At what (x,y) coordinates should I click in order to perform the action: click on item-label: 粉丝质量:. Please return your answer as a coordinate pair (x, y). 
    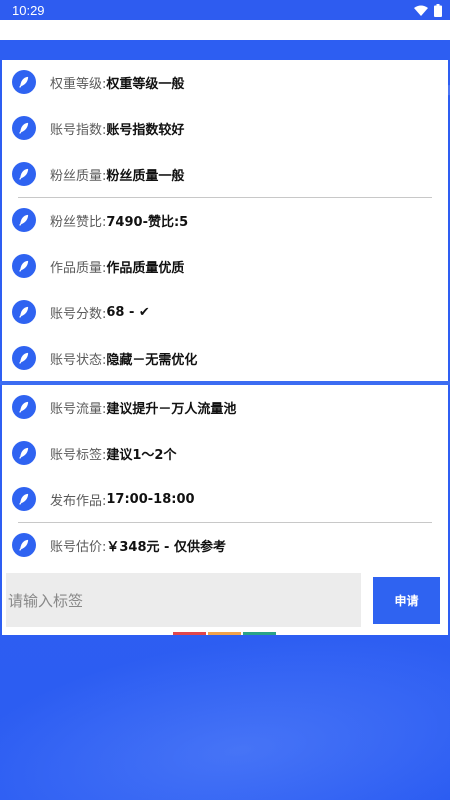
    Looking at the image, I should click on (78, 176).